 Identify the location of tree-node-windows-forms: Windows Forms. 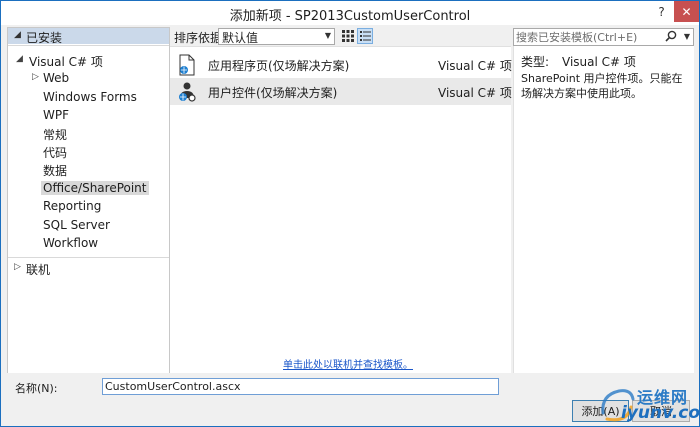
(88, 97).